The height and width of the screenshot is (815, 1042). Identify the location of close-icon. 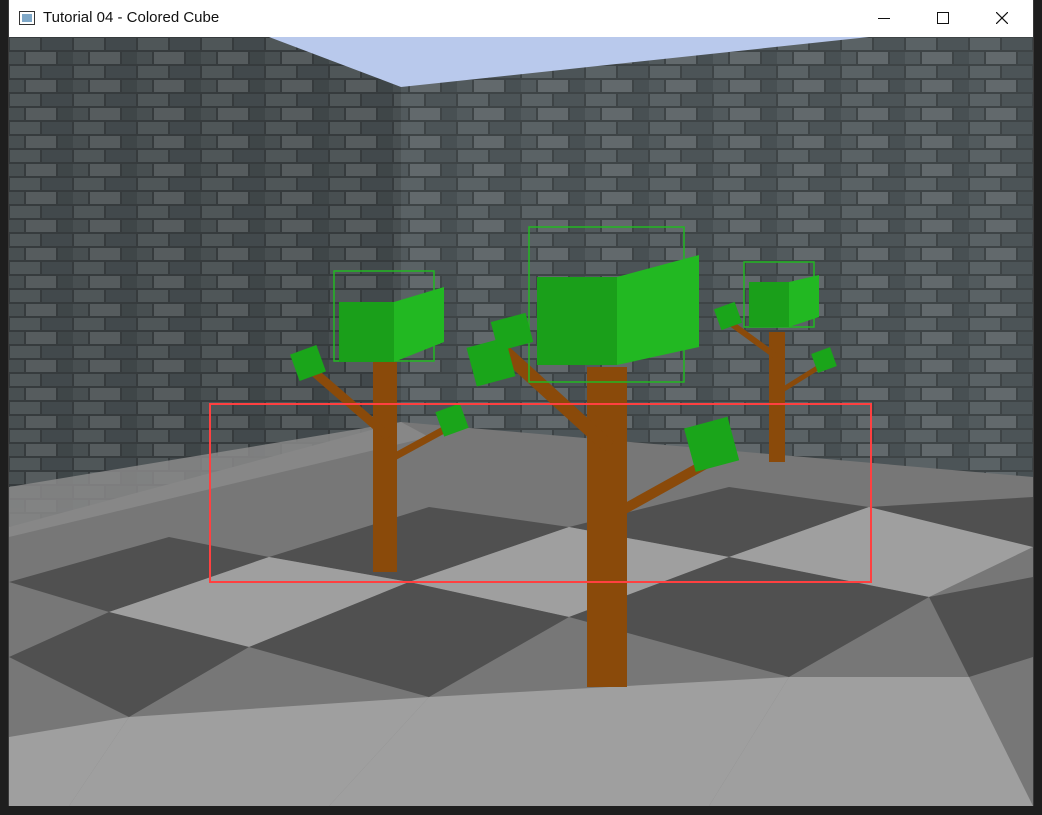
(1002, 18).